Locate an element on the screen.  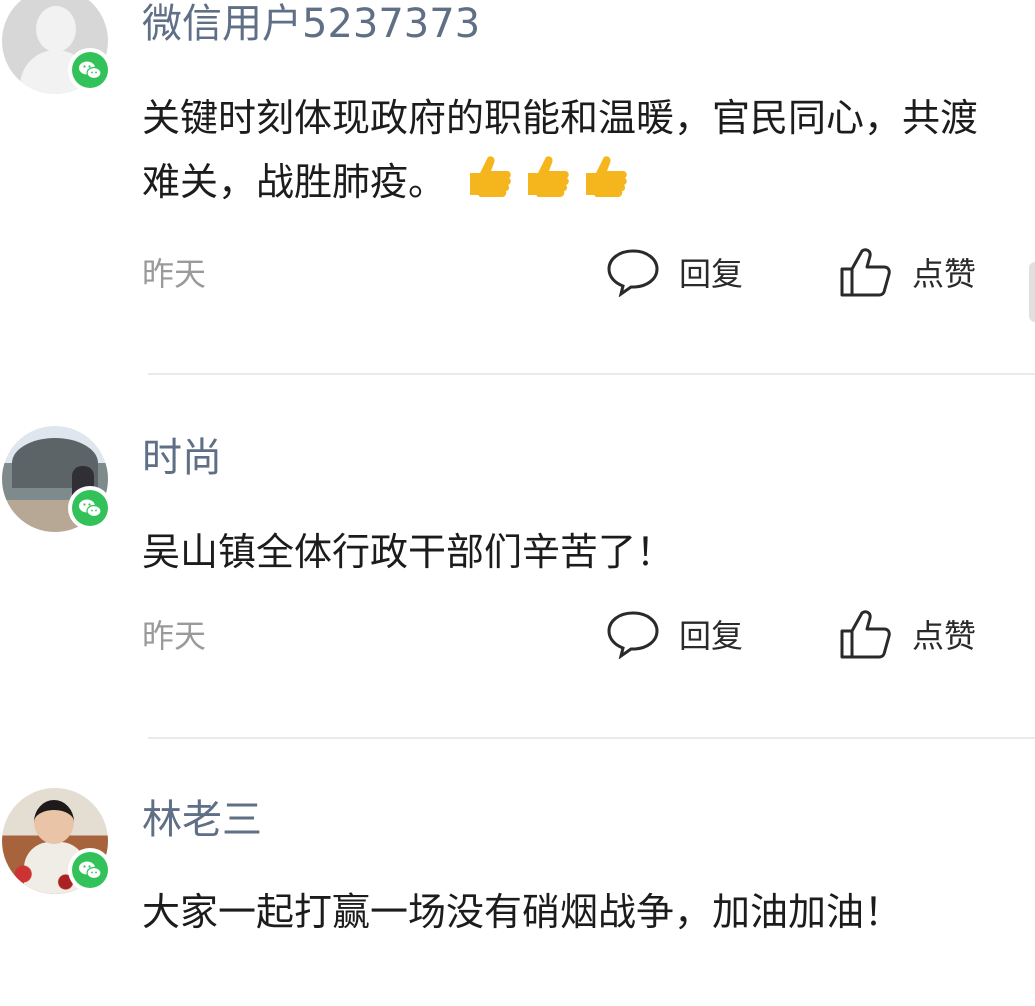
commenter-name: 林老三 is located at coordinates (202, 820).